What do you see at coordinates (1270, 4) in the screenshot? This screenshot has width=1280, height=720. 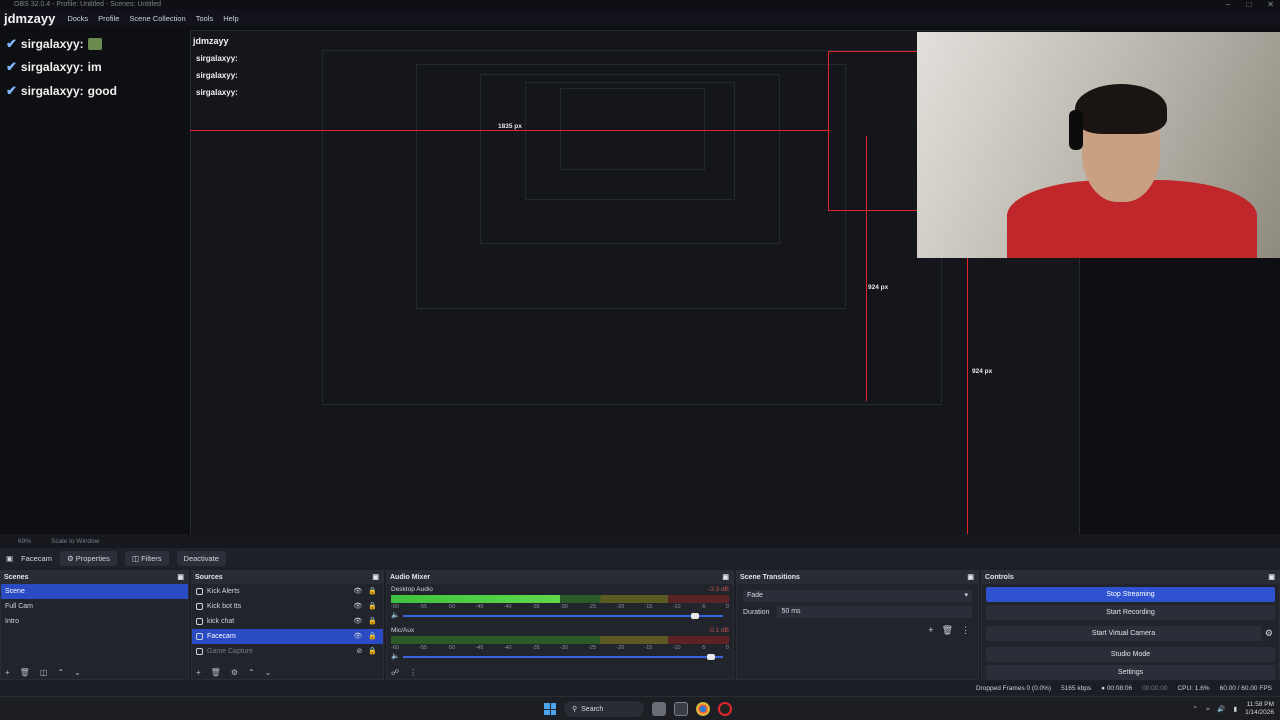 I see `close-icon: ✕` at bounding box center [1270, 4].